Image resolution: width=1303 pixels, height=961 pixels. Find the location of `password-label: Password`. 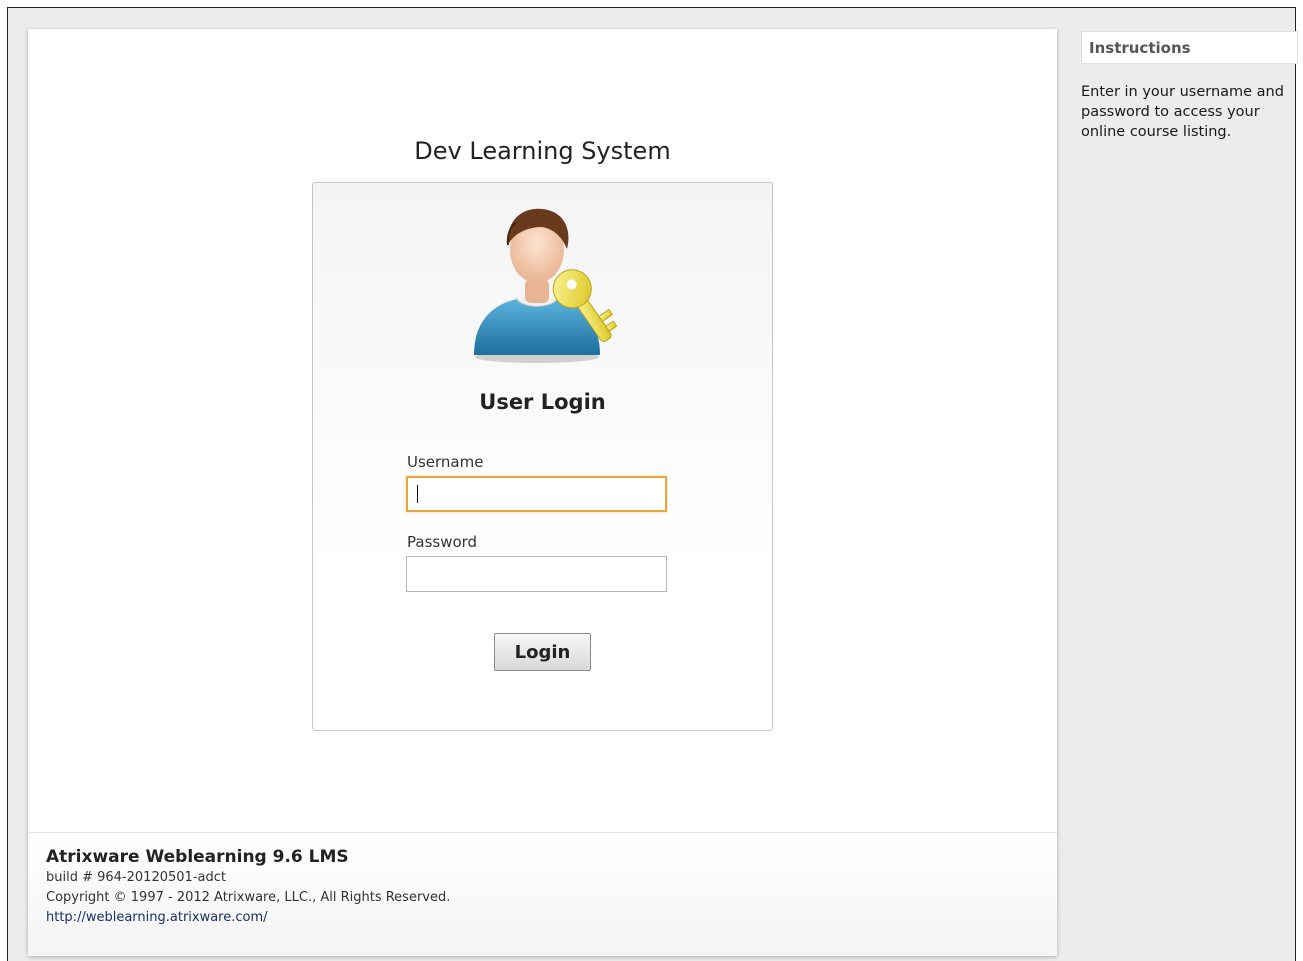

password-label: Password is located at coordinates (442, 542).